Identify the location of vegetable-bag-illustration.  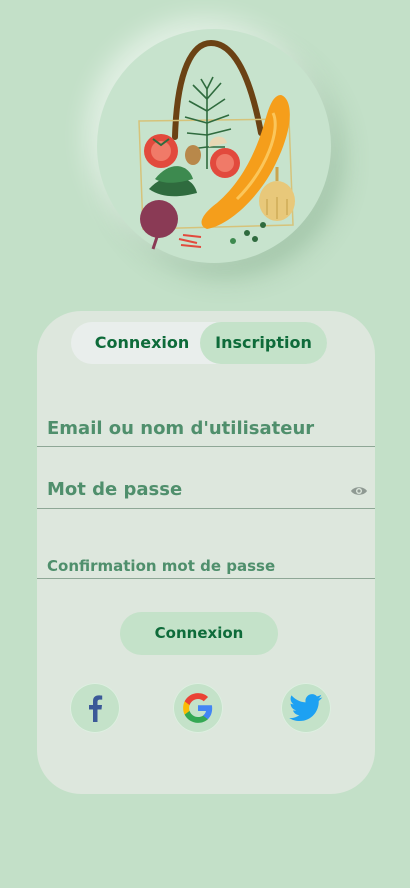
(216, 144).